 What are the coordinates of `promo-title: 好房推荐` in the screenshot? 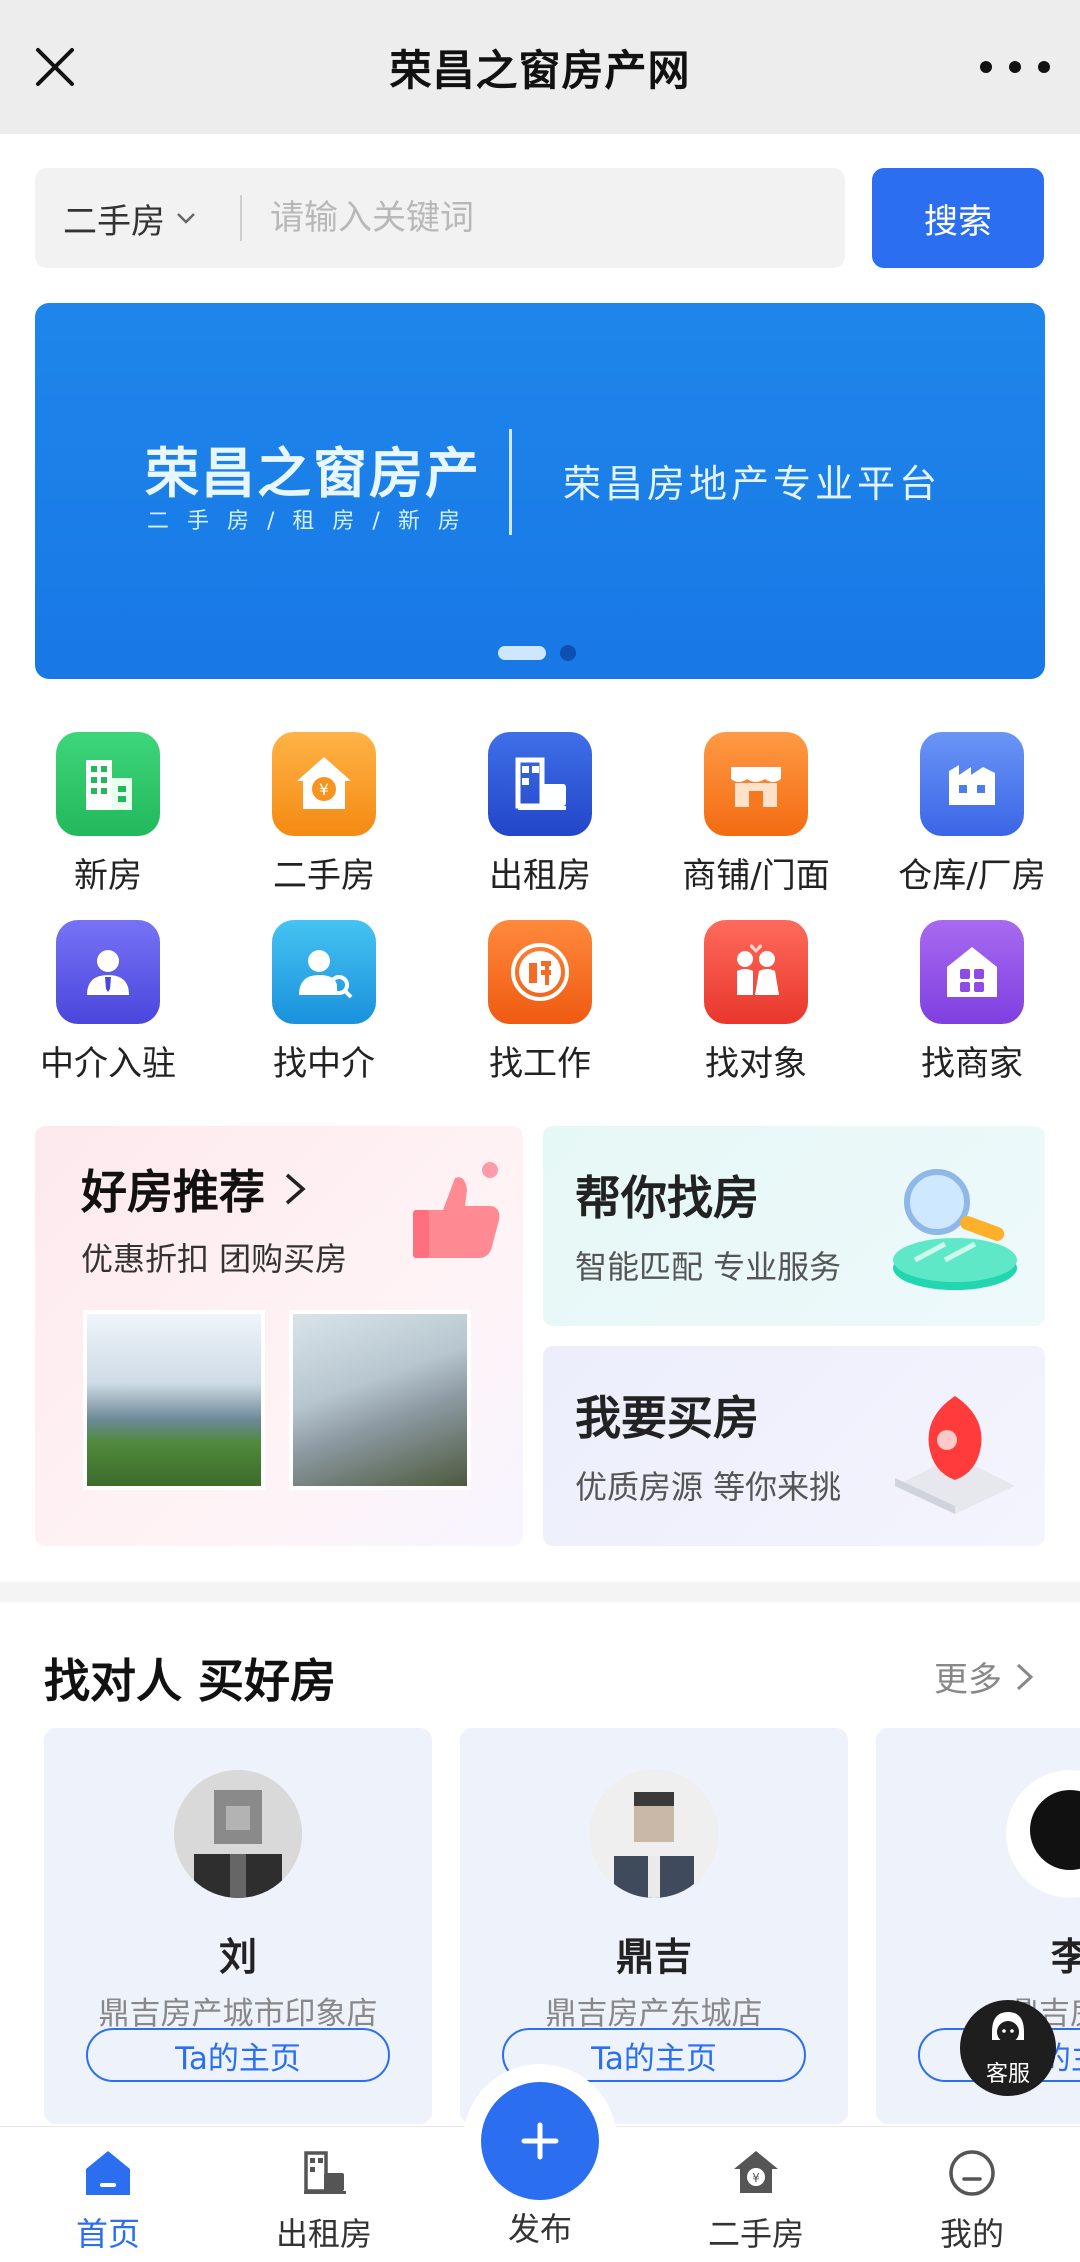 It's located at (195, 1189).